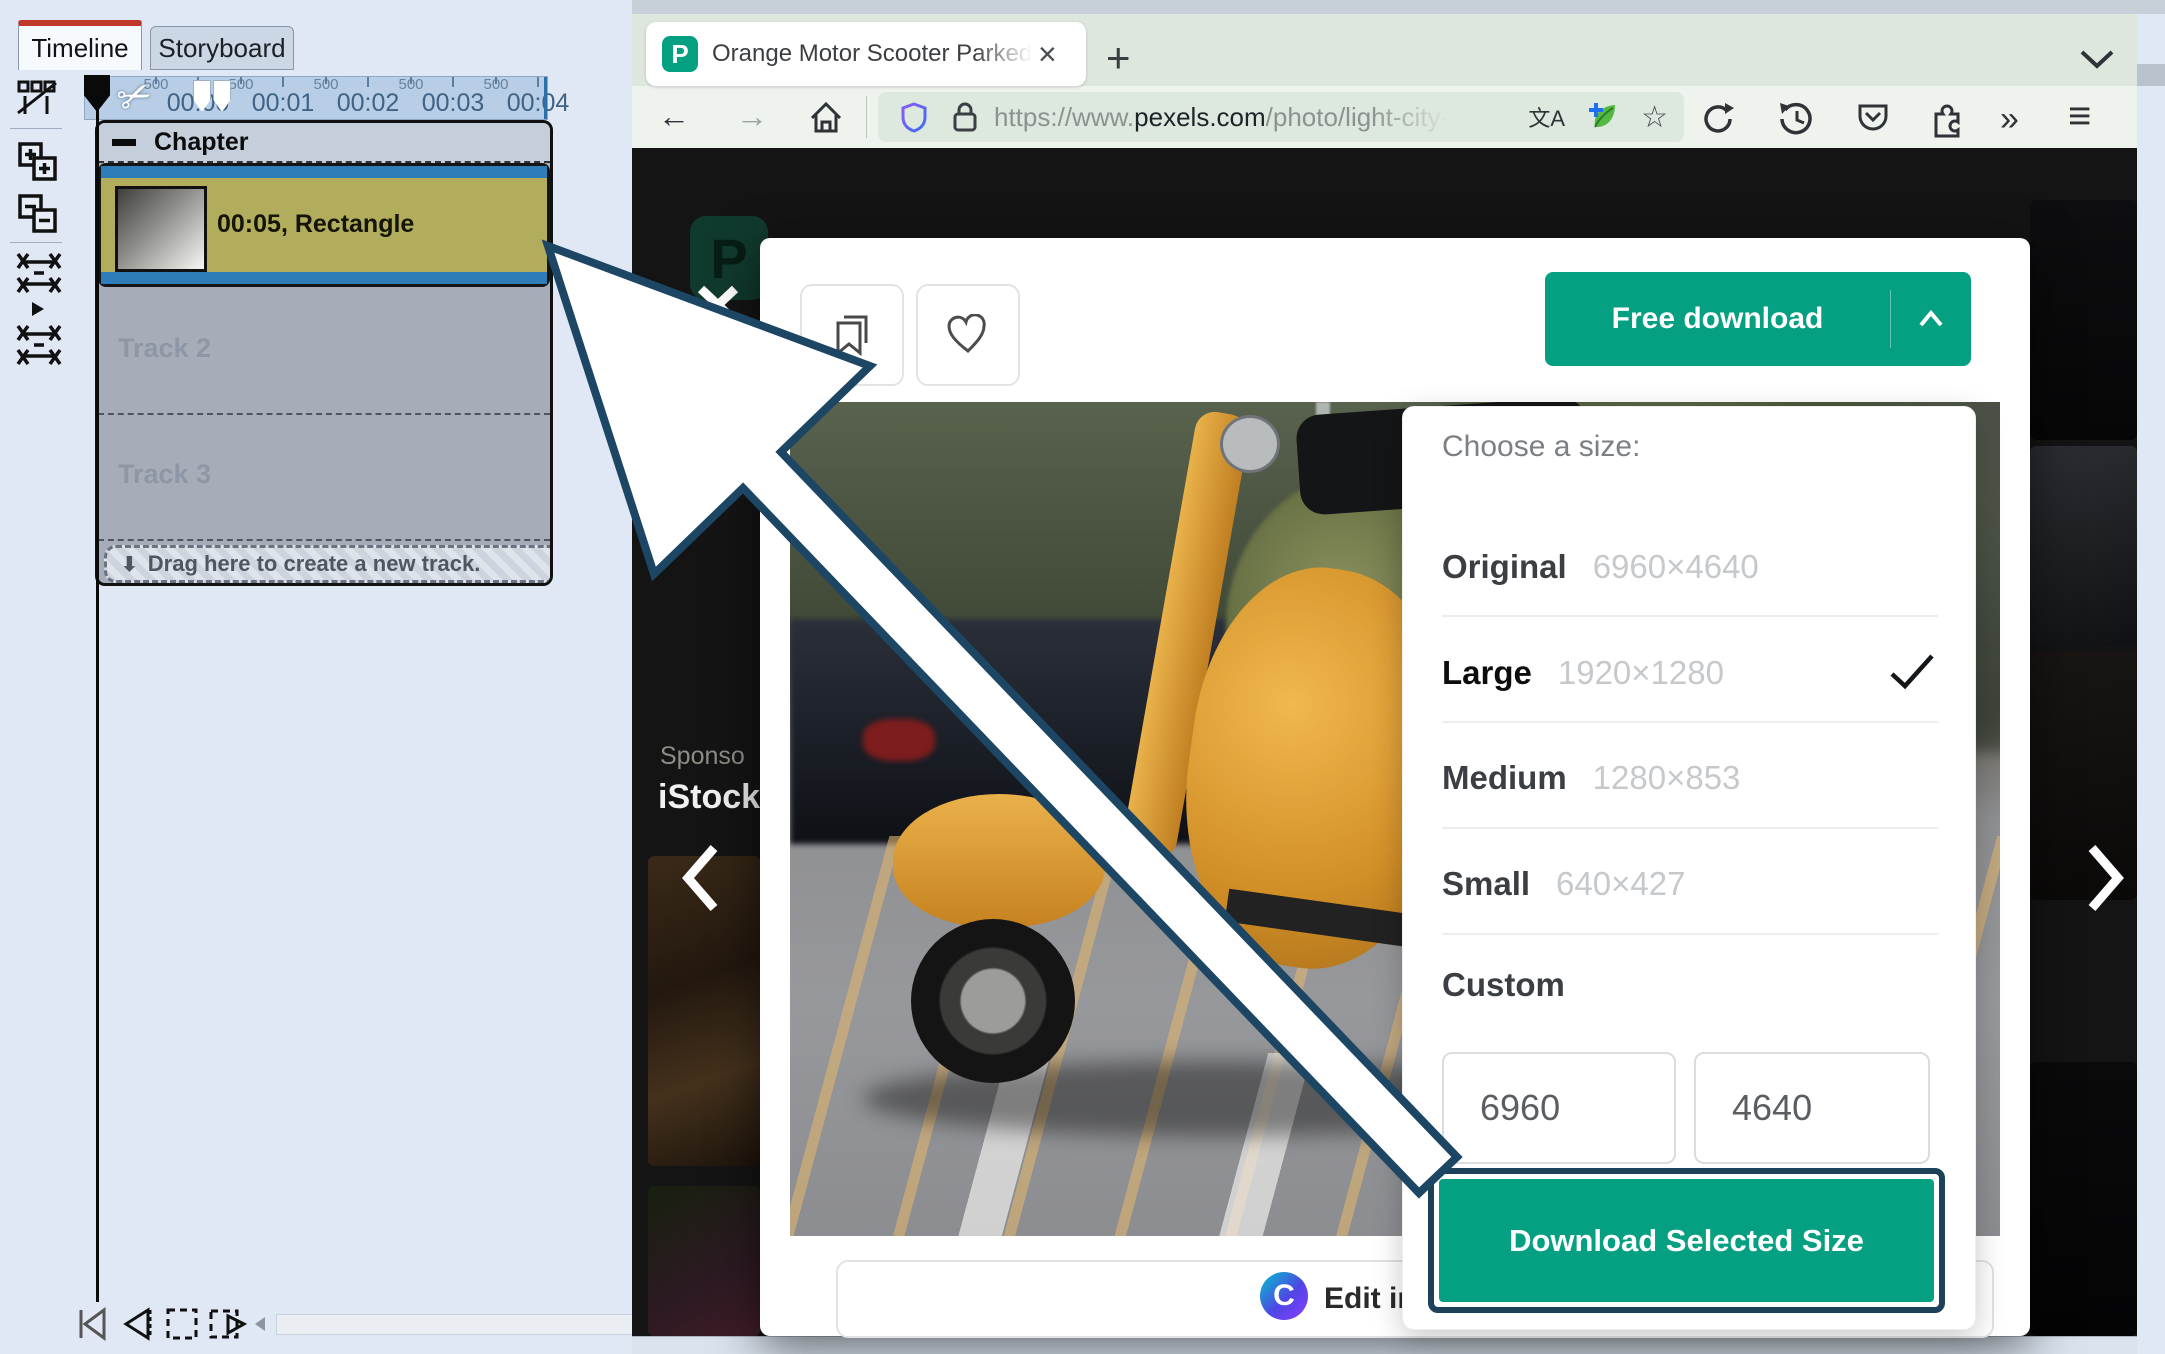 The height and width of the screenshot is (1354, 2165). I want to click on download-options-chevron-icon, so click(1931, 319).